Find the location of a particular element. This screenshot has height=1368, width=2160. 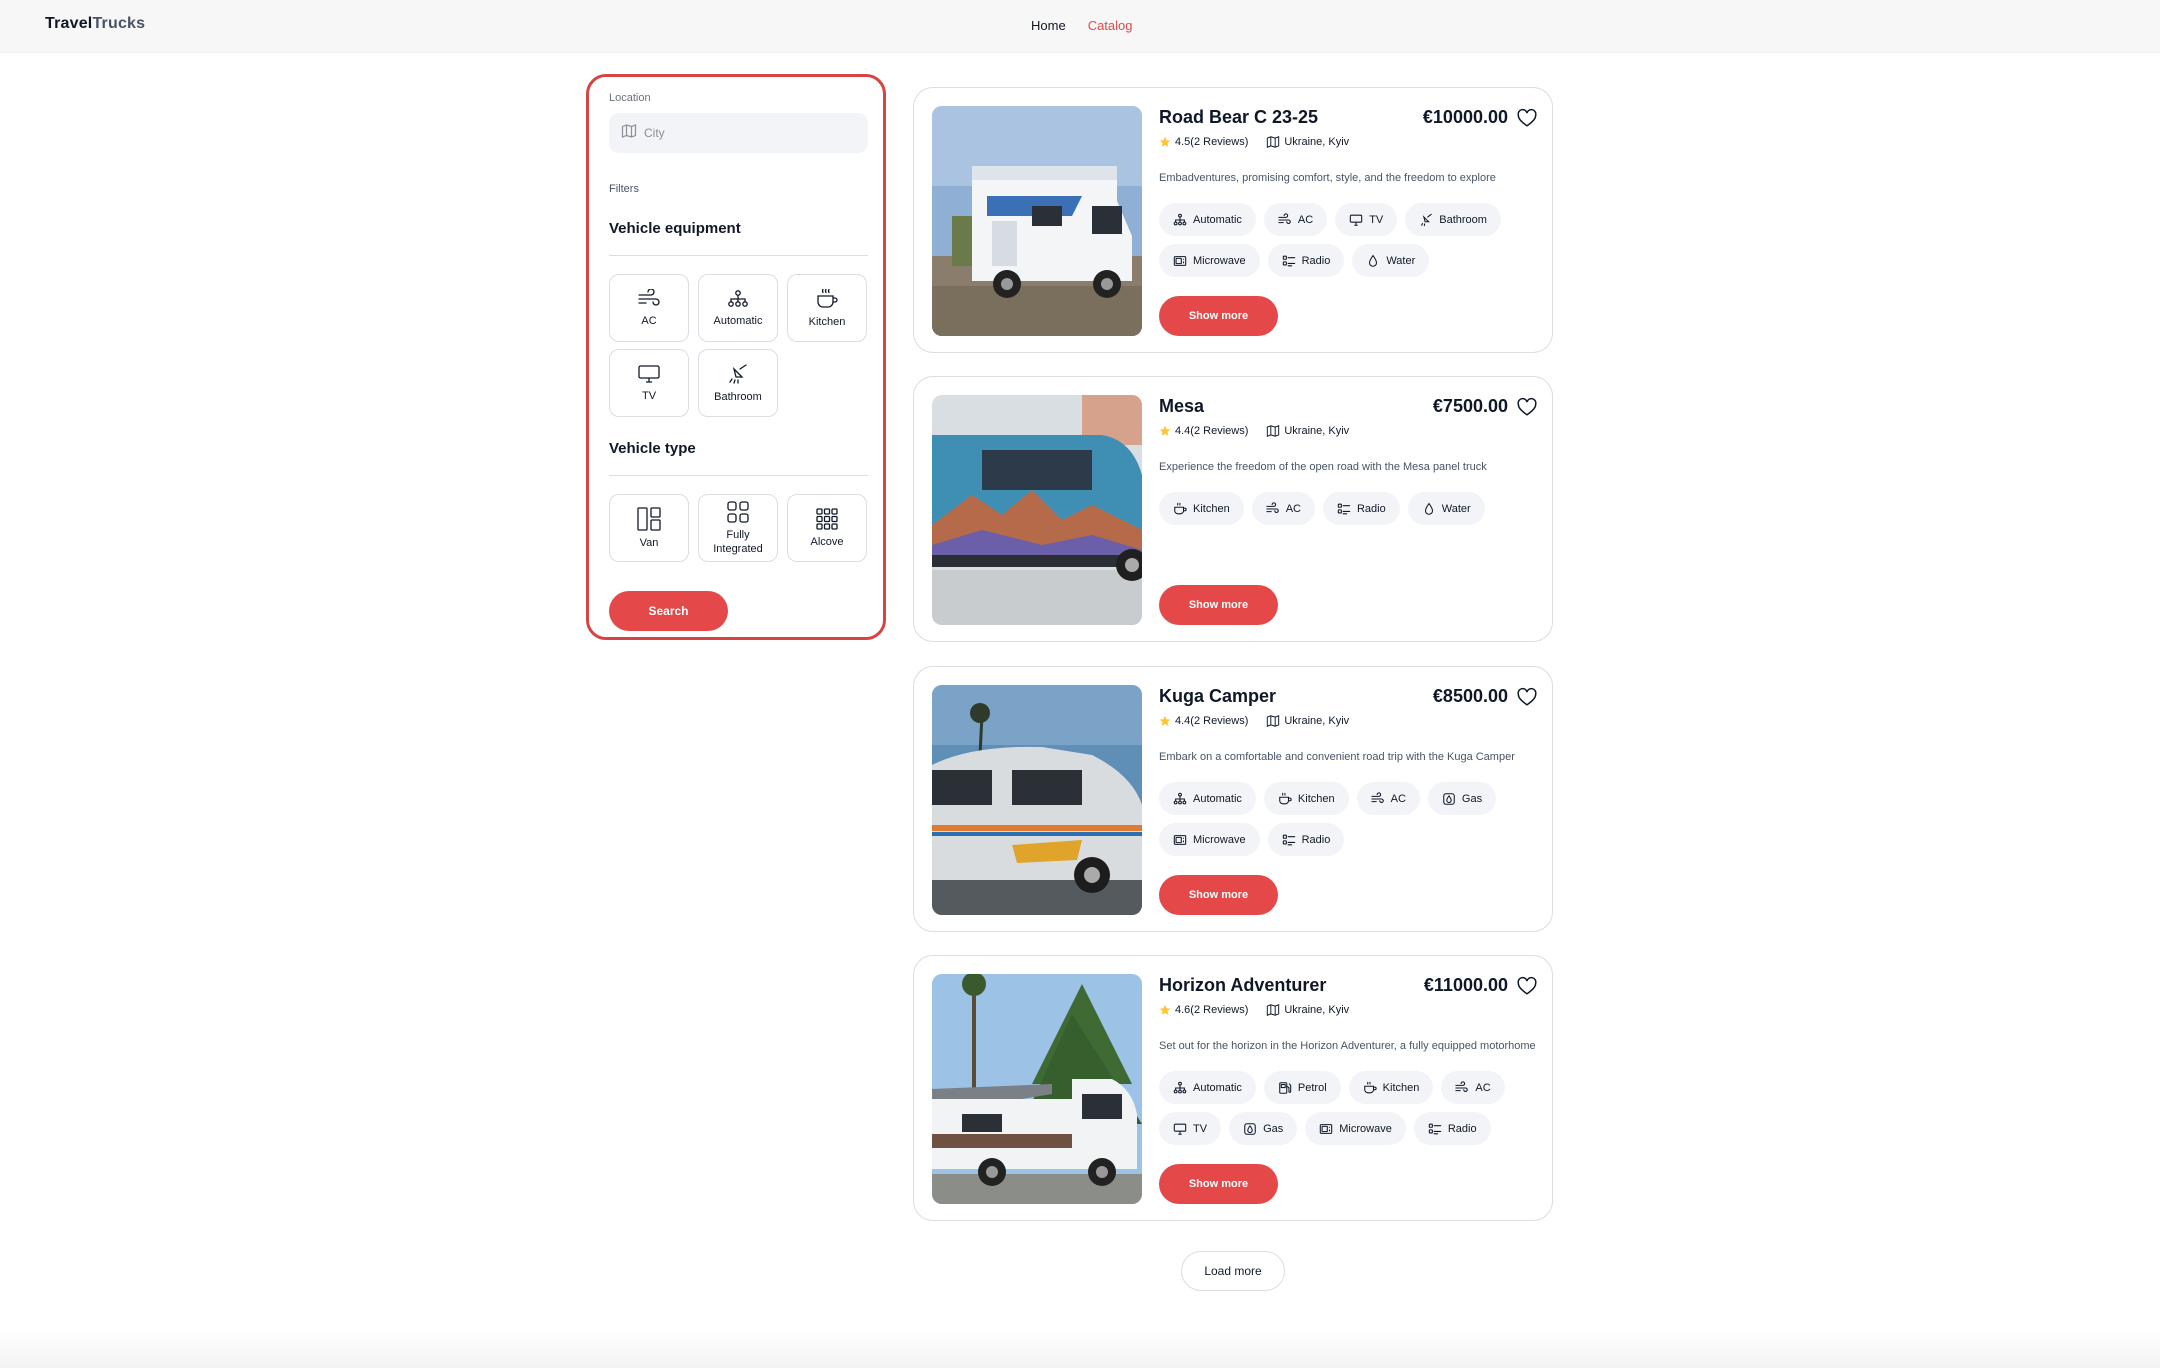

logo: TravelTrucks is located at coordinates (95, 24).